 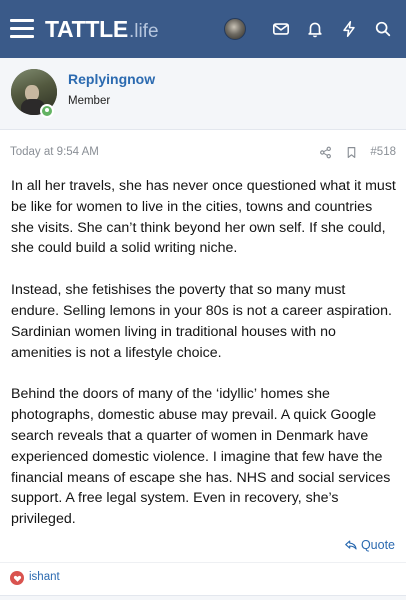 I want to click on lightning-icon, so click(x=349, y=29).